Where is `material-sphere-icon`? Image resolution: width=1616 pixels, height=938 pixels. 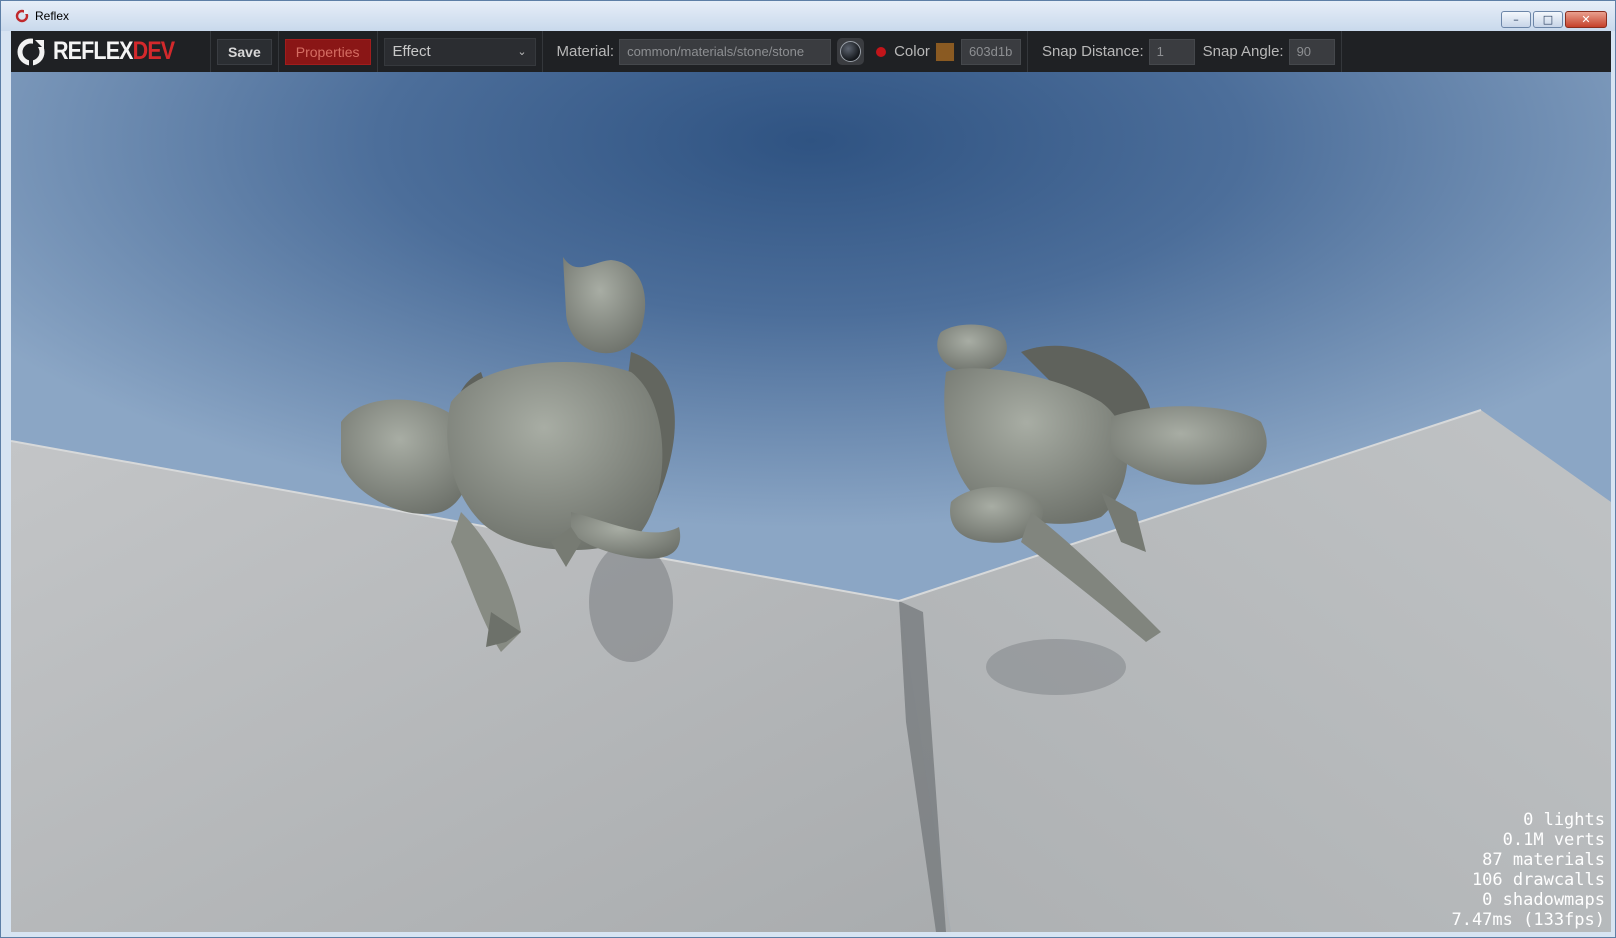
material-sphere-icon is located at coordinates (851, 51).